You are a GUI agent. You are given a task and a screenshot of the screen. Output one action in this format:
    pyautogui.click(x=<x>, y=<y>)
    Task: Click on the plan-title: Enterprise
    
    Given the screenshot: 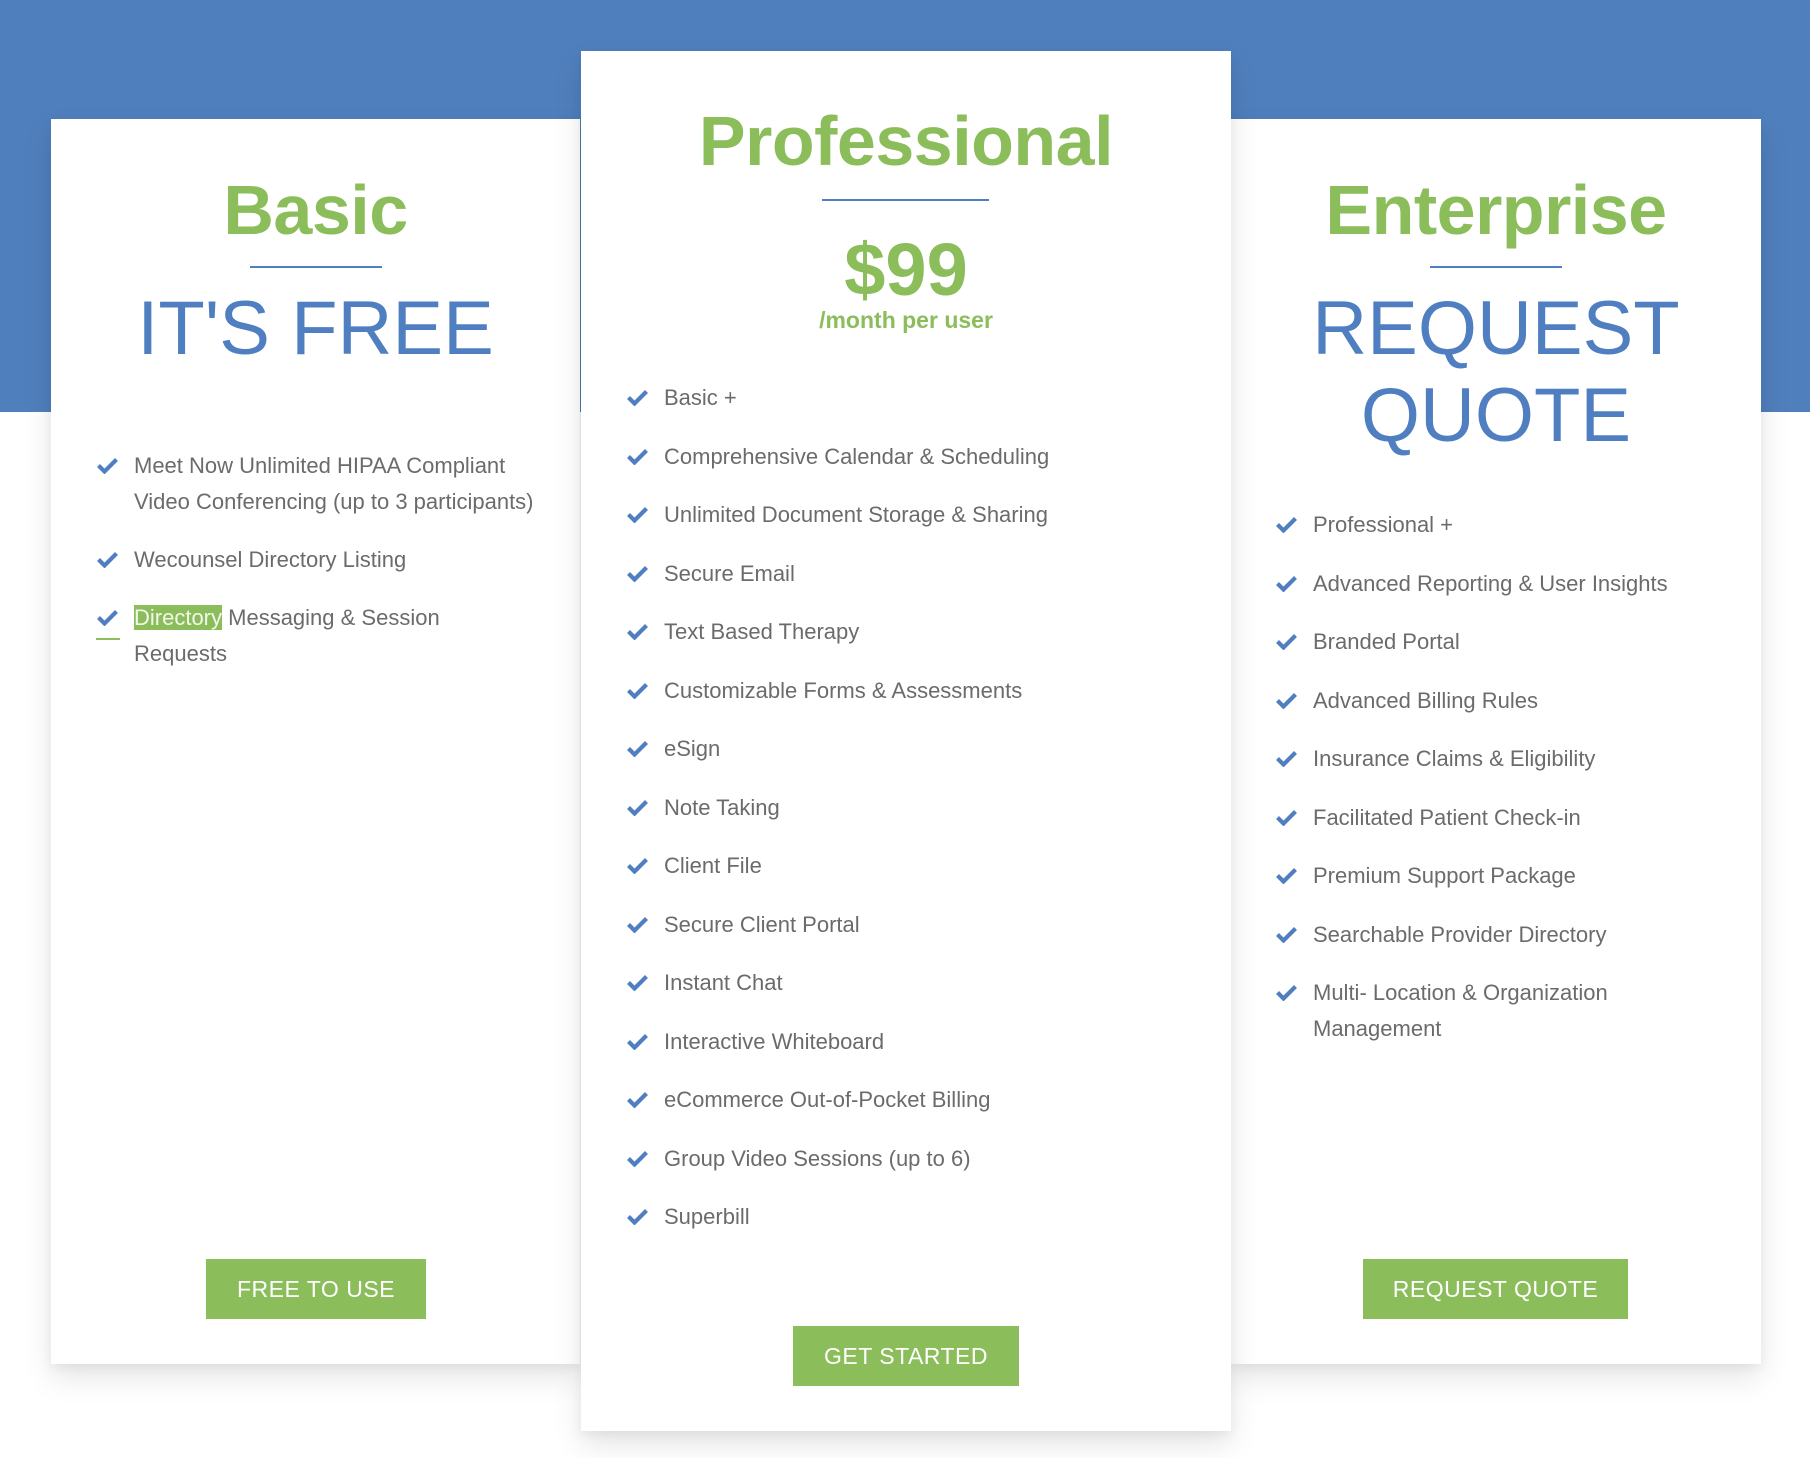 What is the action you would take?
    pyautogui.click(x=1496, y=210)
    